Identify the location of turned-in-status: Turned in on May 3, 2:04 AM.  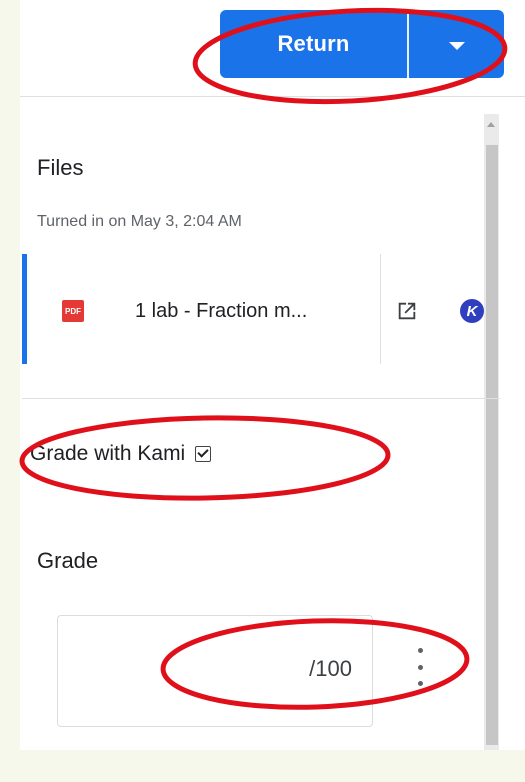
(139, 221).